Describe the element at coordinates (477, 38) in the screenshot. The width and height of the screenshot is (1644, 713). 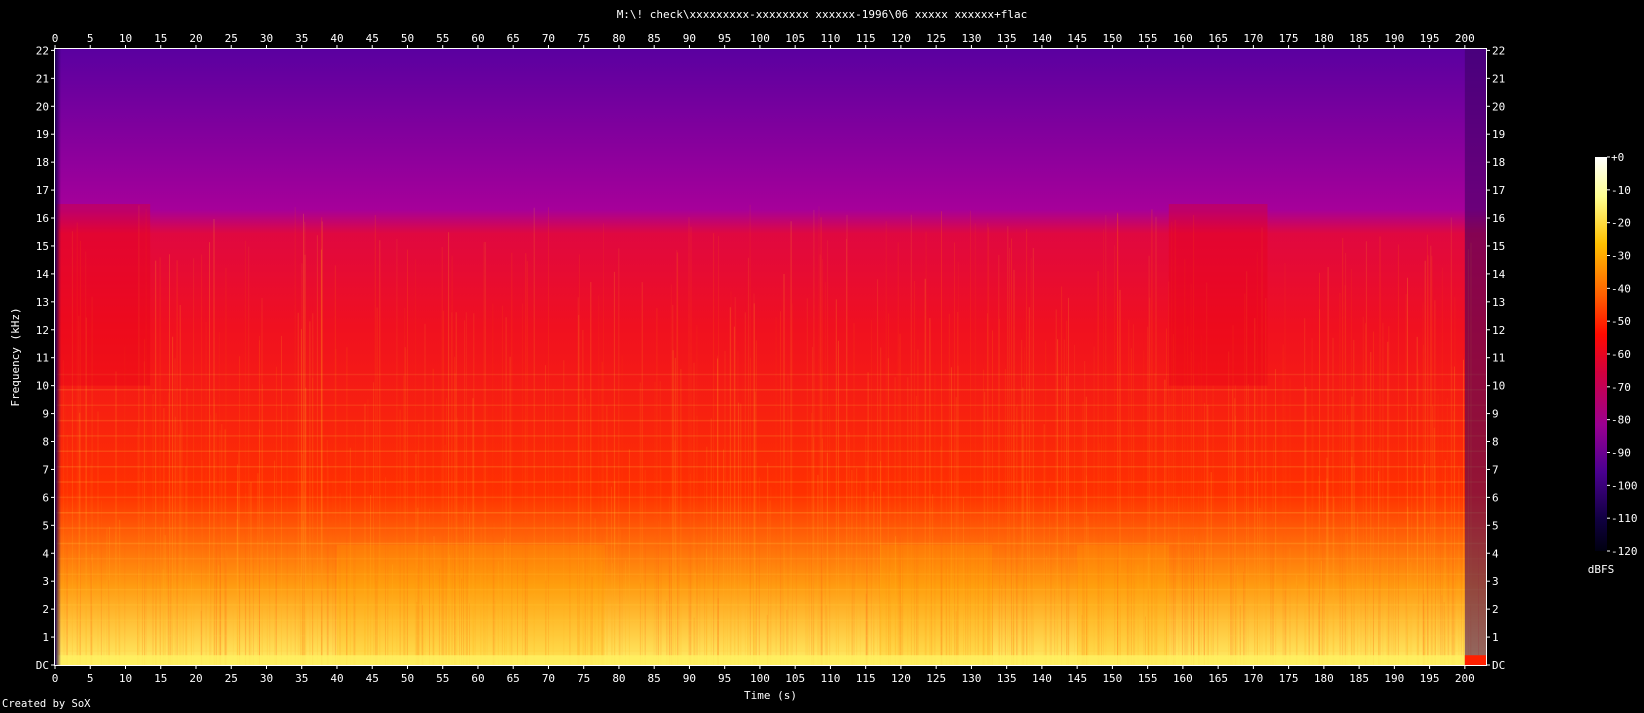
I see `x-tick-label-top: 60` at that location.